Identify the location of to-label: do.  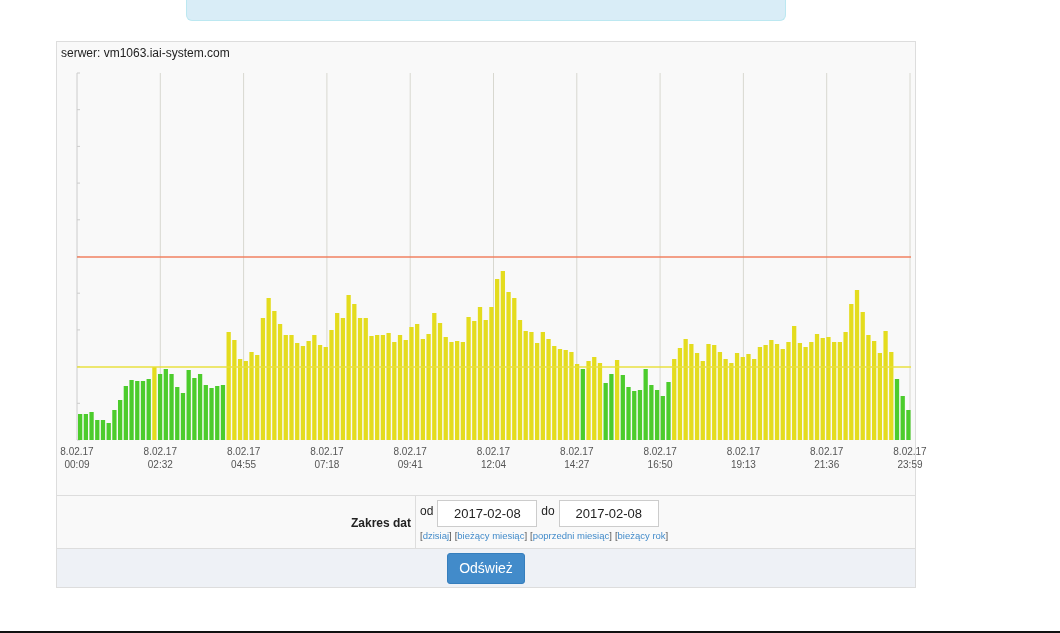
(548, 510).